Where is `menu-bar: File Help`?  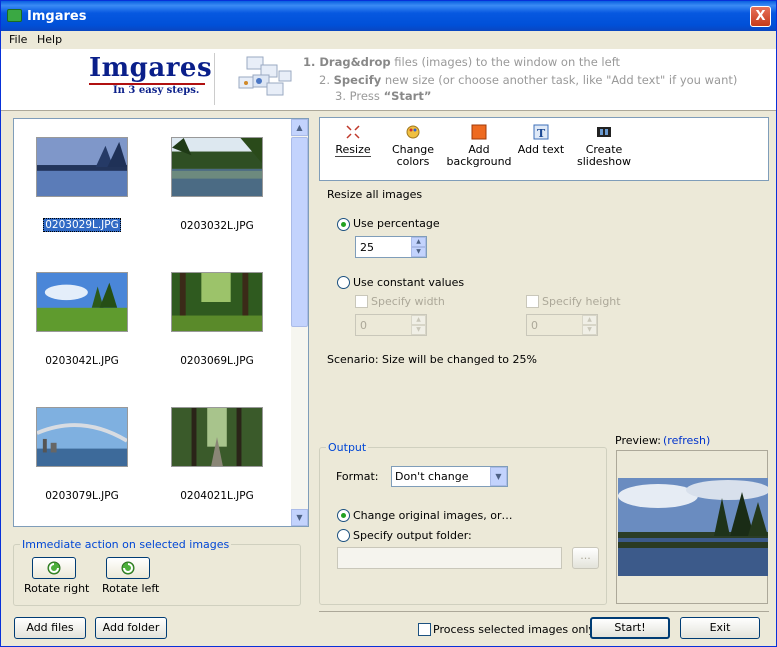
menu-bar: File Help is located at coordinates (388, 40).